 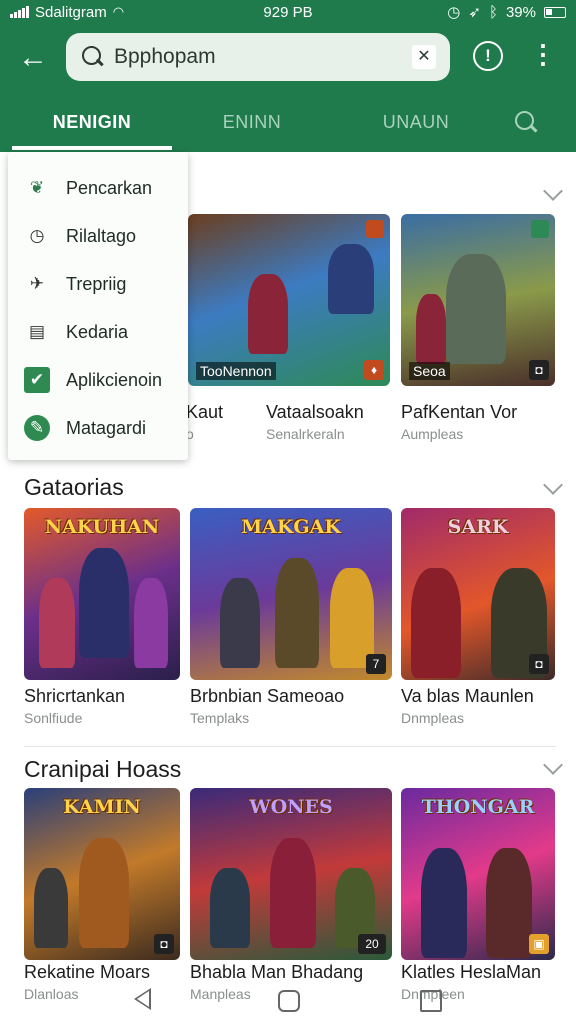 What do you see at coordinates (478, 594) in the screenshot?
I see `game-tile: SARK ◘` at bounding box center [478, 594].